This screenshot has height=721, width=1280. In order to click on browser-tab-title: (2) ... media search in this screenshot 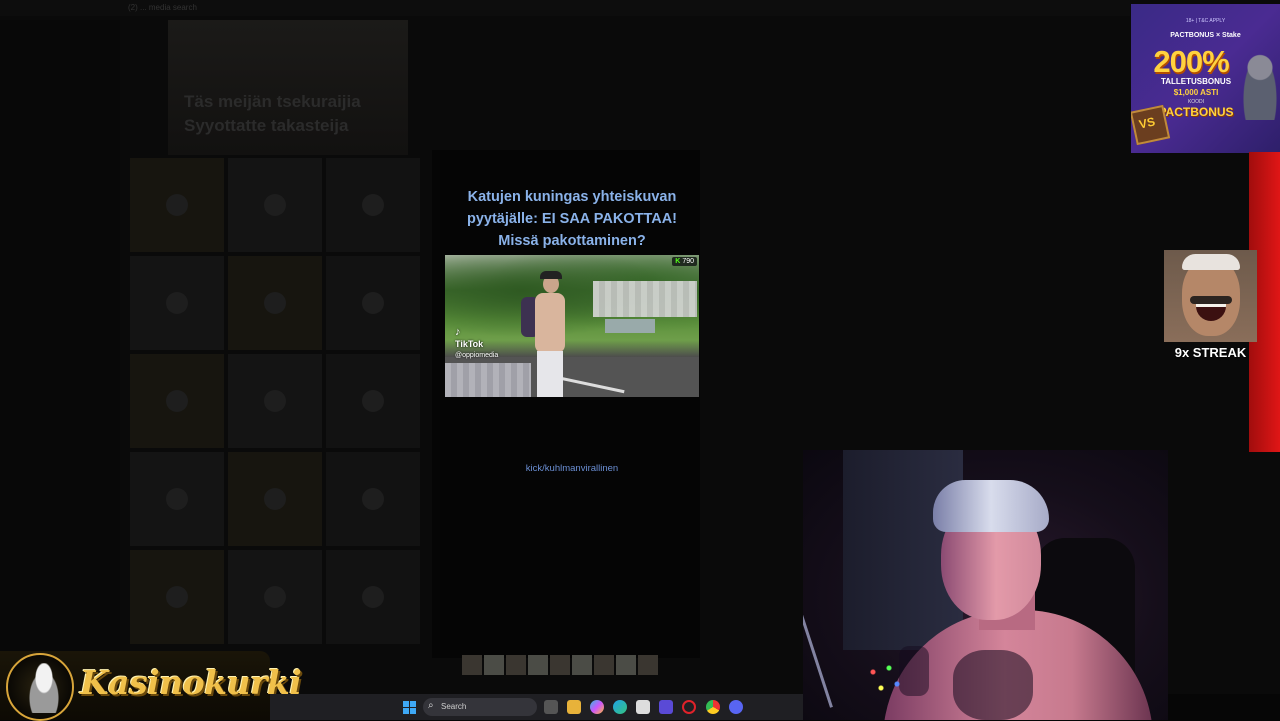, I will do `click(162, 7)`.